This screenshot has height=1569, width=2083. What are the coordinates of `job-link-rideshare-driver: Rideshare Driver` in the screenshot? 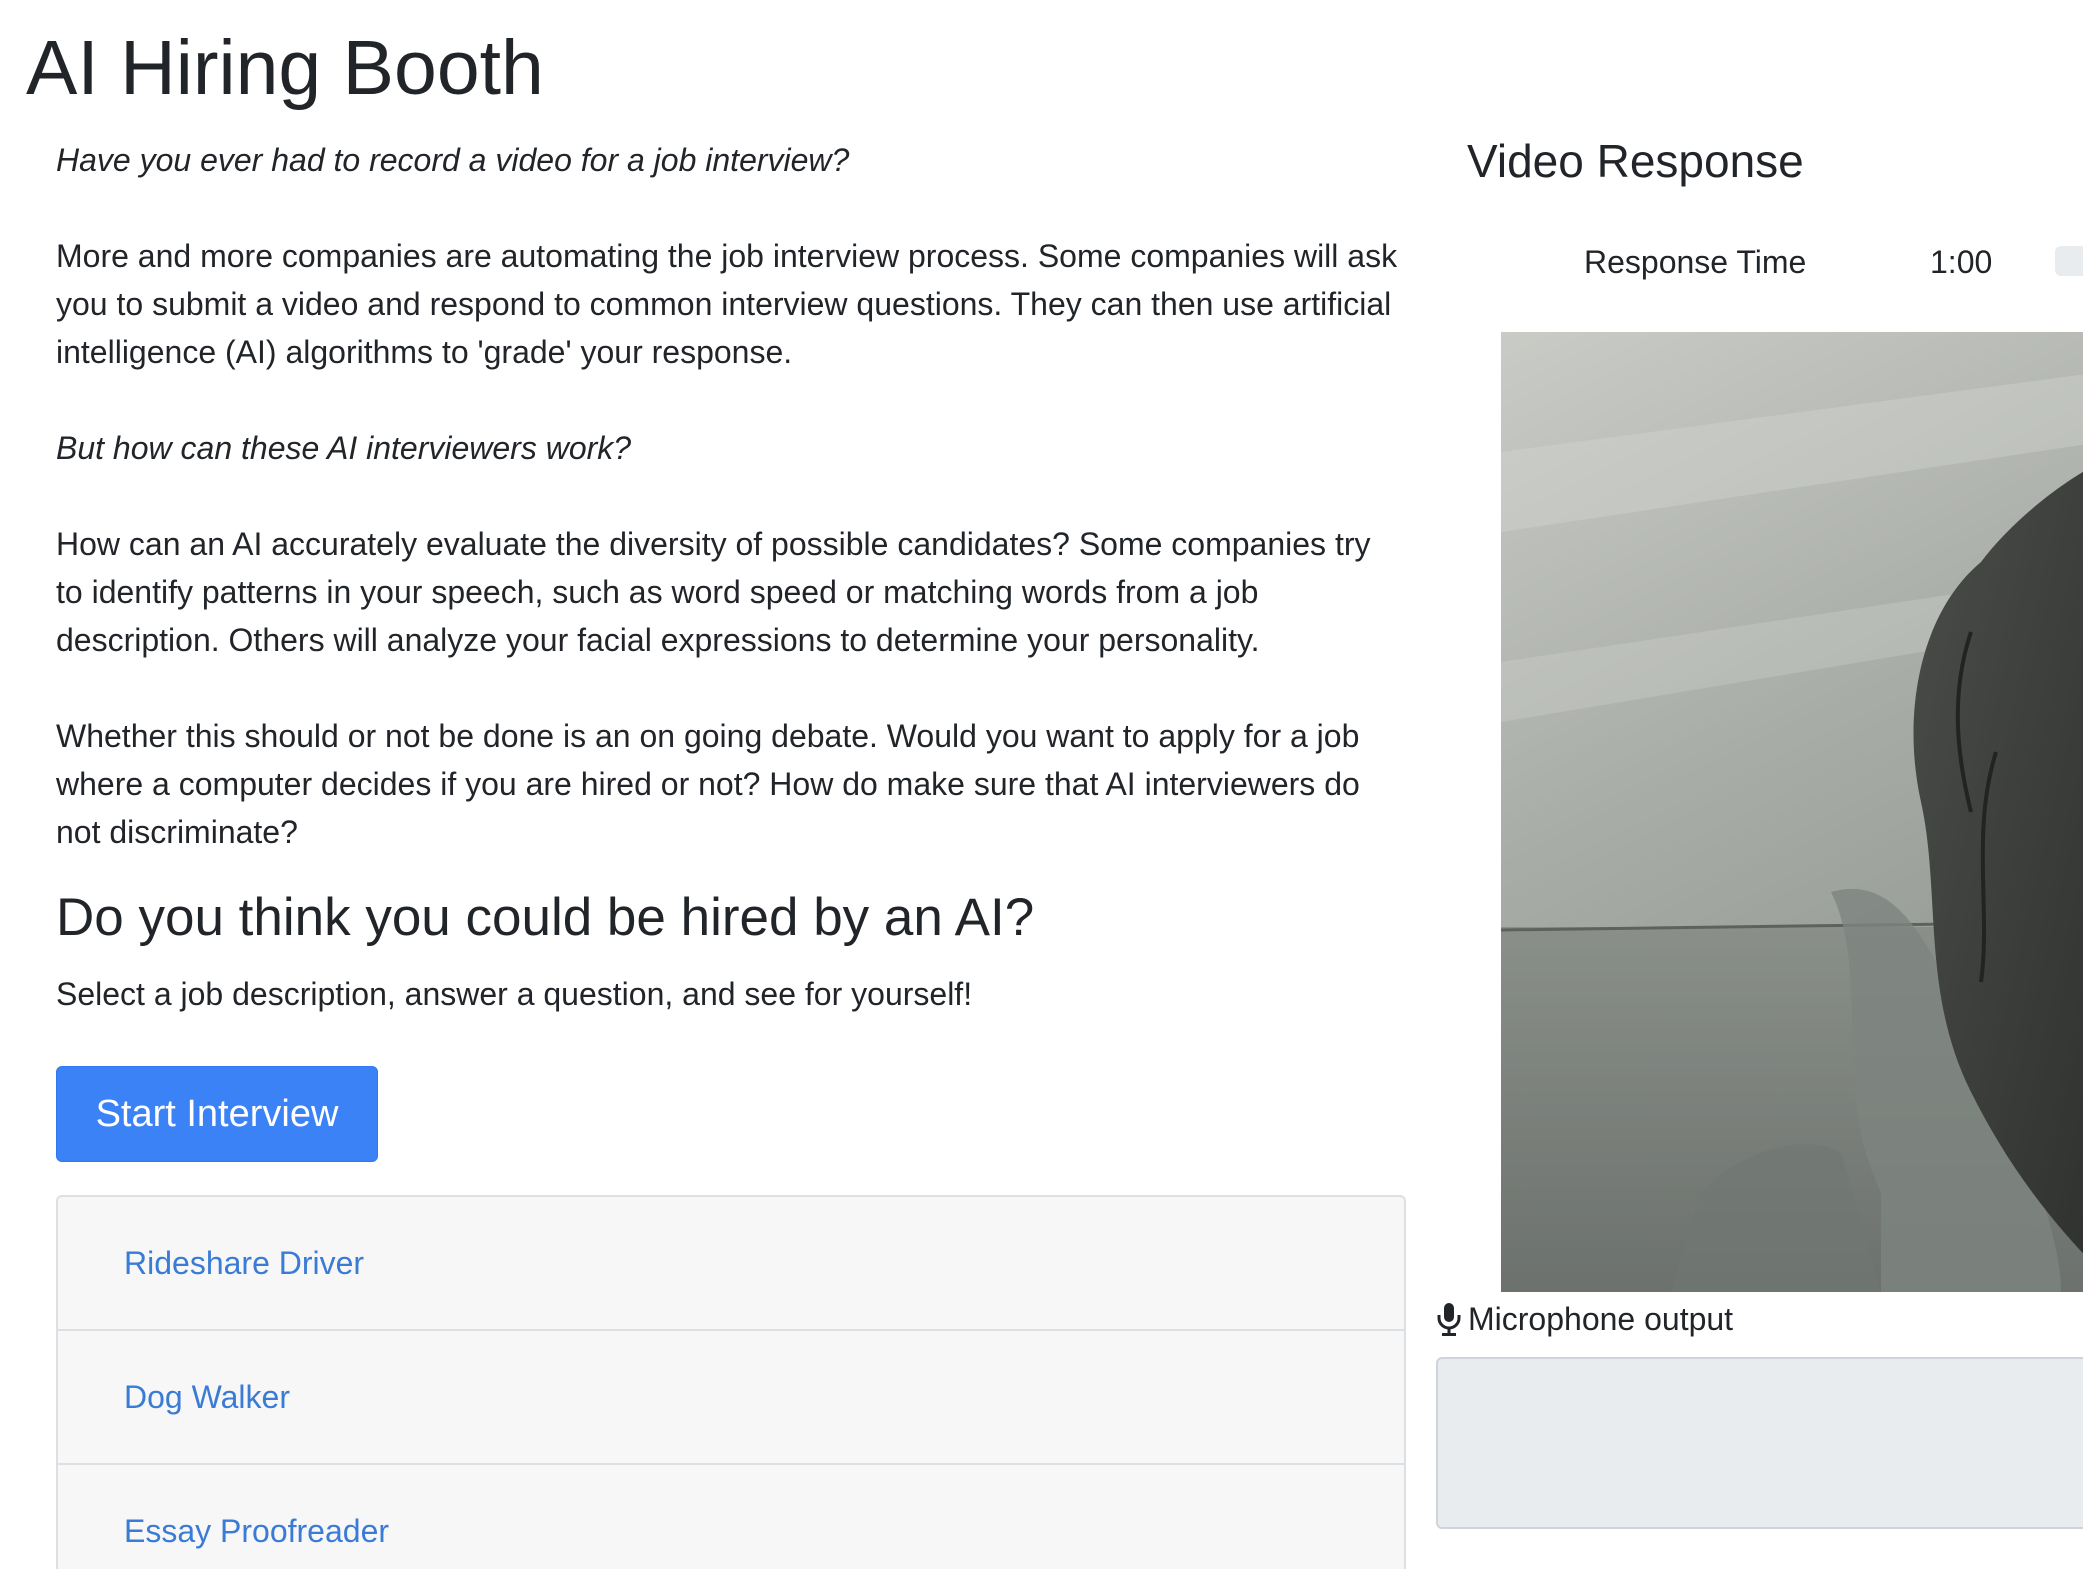 It's located at (244, 1263).